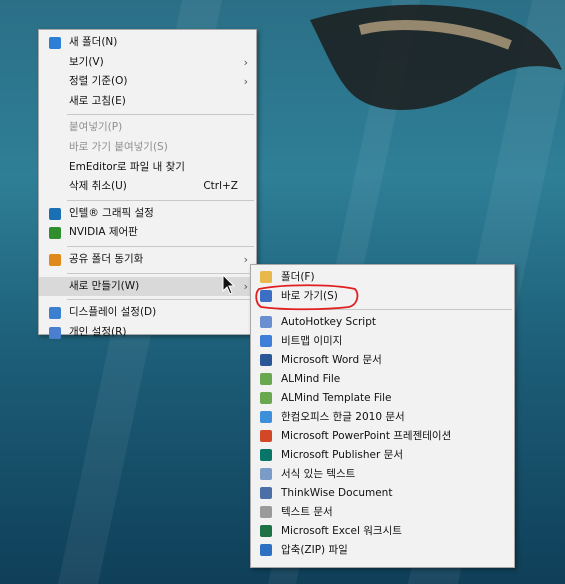 Image resolution: width=565 pixels, height=584 pixels. I want to click on context-menu-item-2: 정렬 기준(O) ›, so click(147, 82).